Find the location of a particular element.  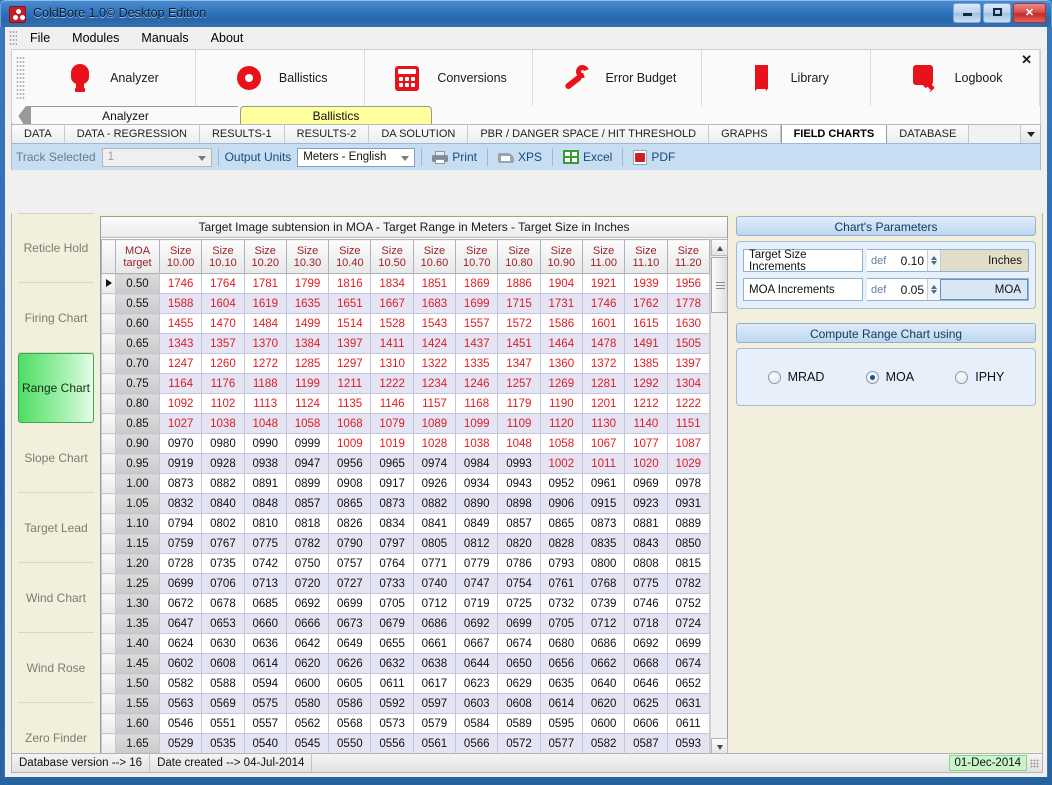

cell-range-value: 0938 is located at coordinates (265, 463).